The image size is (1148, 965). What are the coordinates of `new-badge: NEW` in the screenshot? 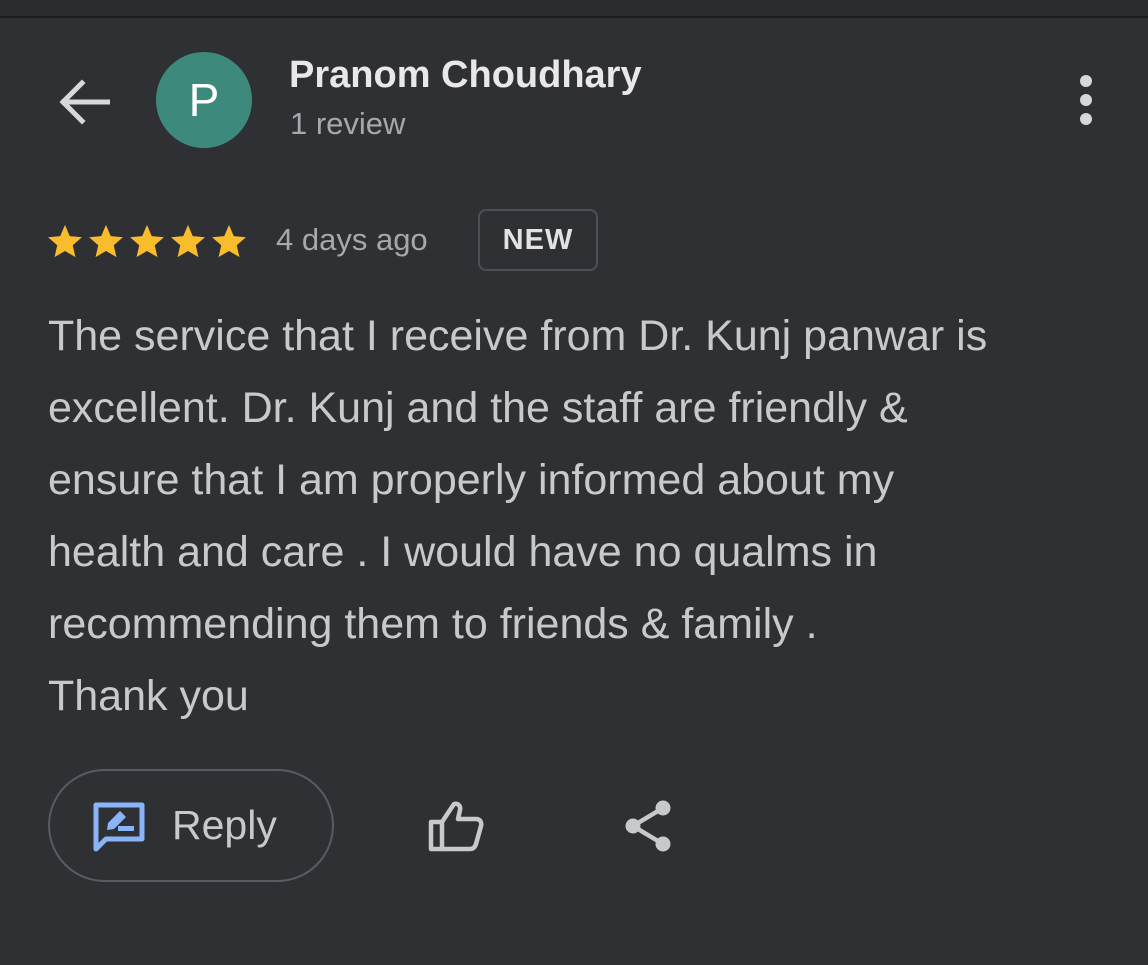 It's located at (538, 240).